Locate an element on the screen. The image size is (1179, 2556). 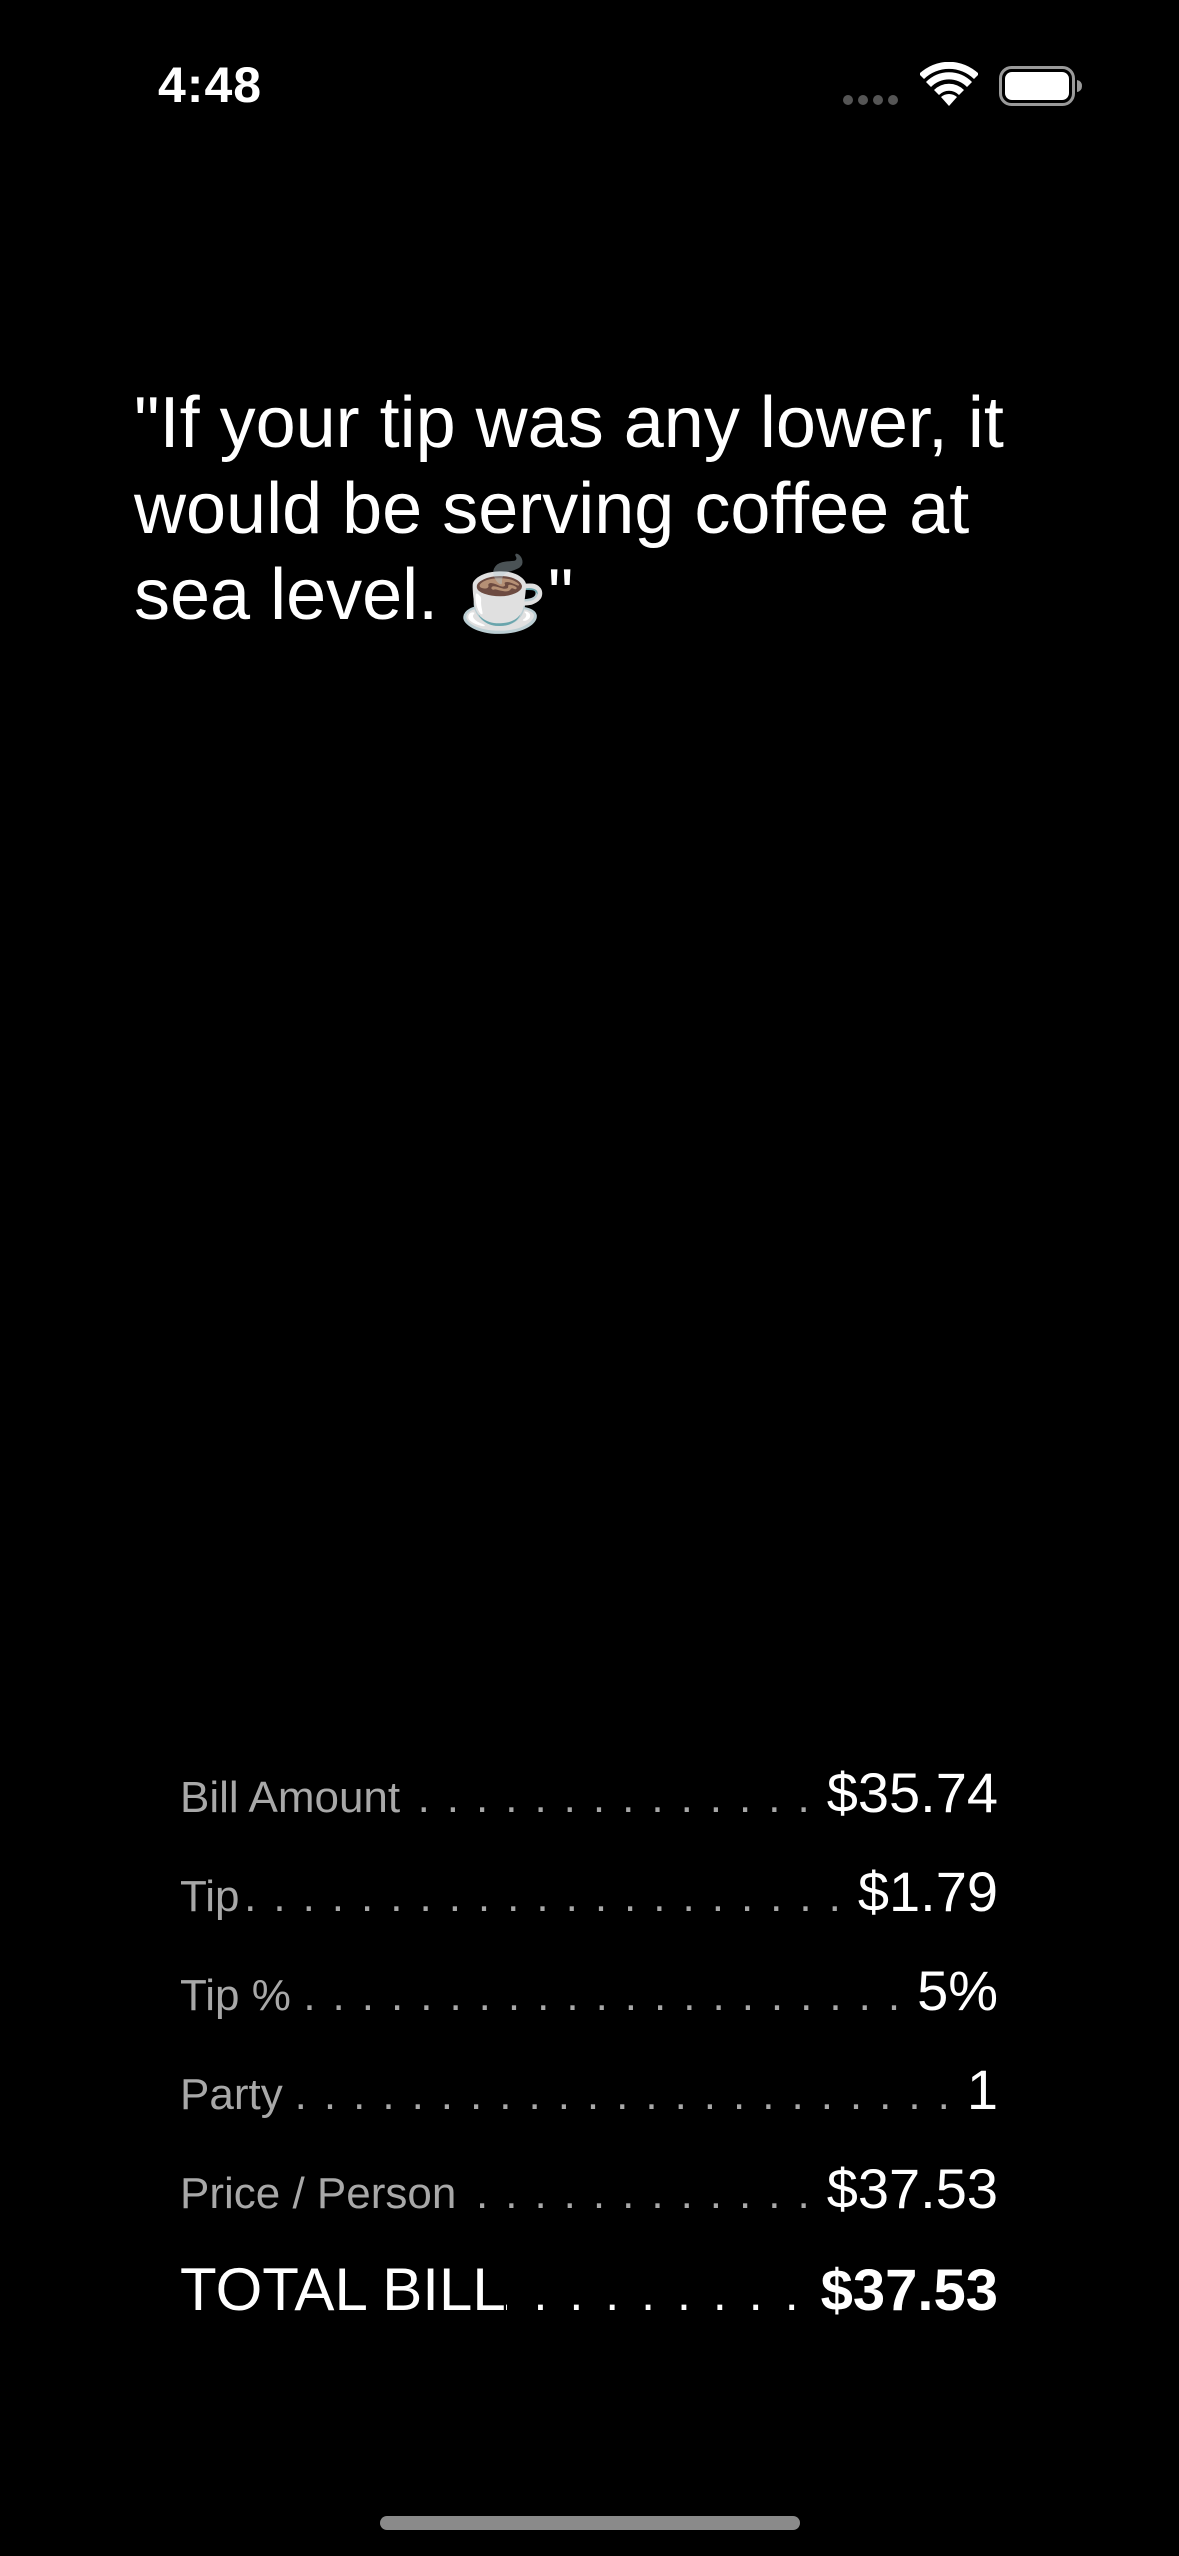
party-value: 1 is located at coordinates (982, 2089).